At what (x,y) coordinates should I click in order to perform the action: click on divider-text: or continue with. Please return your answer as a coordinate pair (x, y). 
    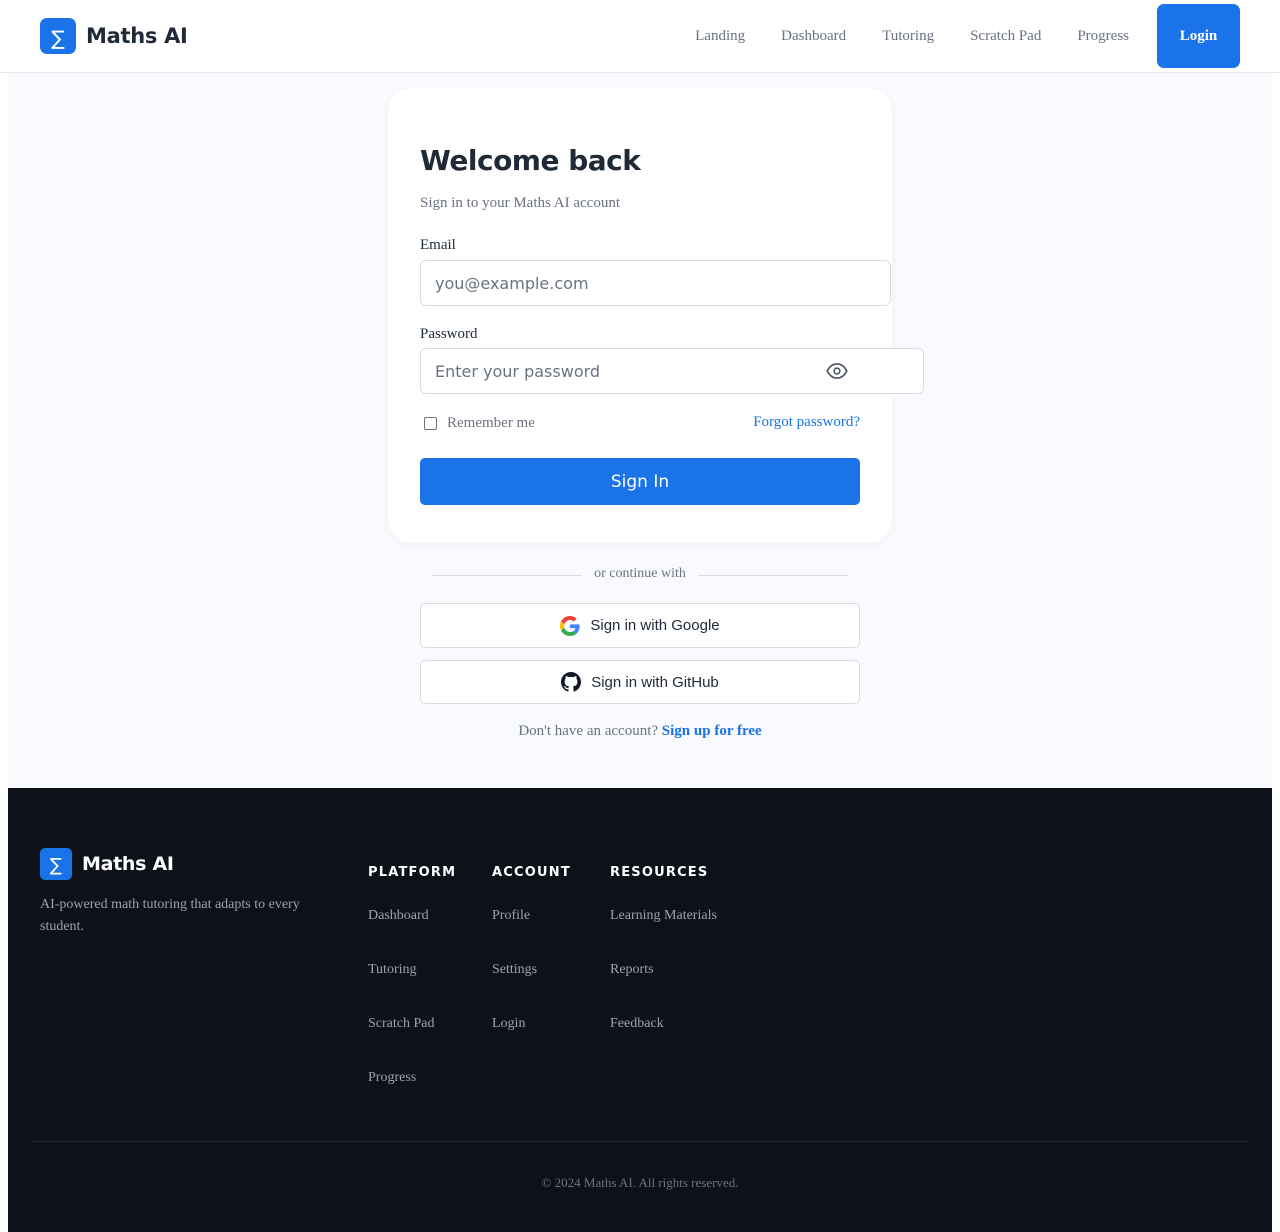
    Looking at the image, I should click on (640, 573).